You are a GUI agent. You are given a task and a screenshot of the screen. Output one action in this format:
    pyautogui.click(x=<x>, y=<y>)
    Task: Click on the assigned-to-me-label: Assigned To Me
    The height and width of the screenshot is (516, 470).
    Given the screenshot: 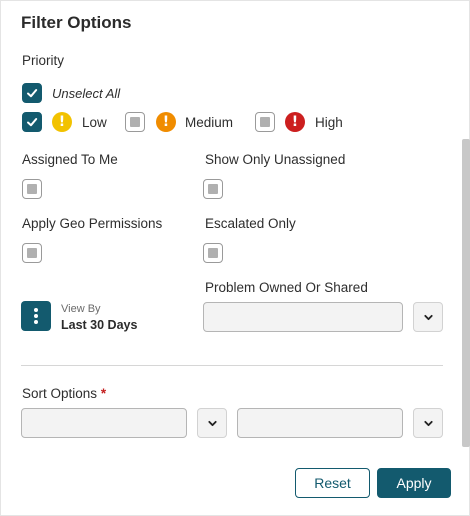 What is the action you would take?
    pyautogui.click(x=70, y=159)
    